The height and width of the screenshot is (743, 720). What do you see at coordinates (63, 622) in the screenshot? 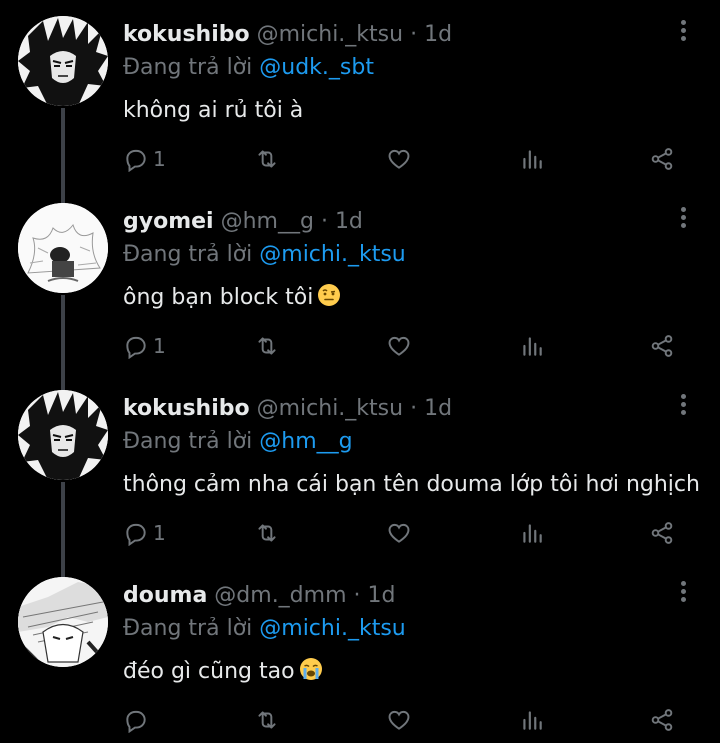
I see `douma-avatar` at bounding box center [63, 622].